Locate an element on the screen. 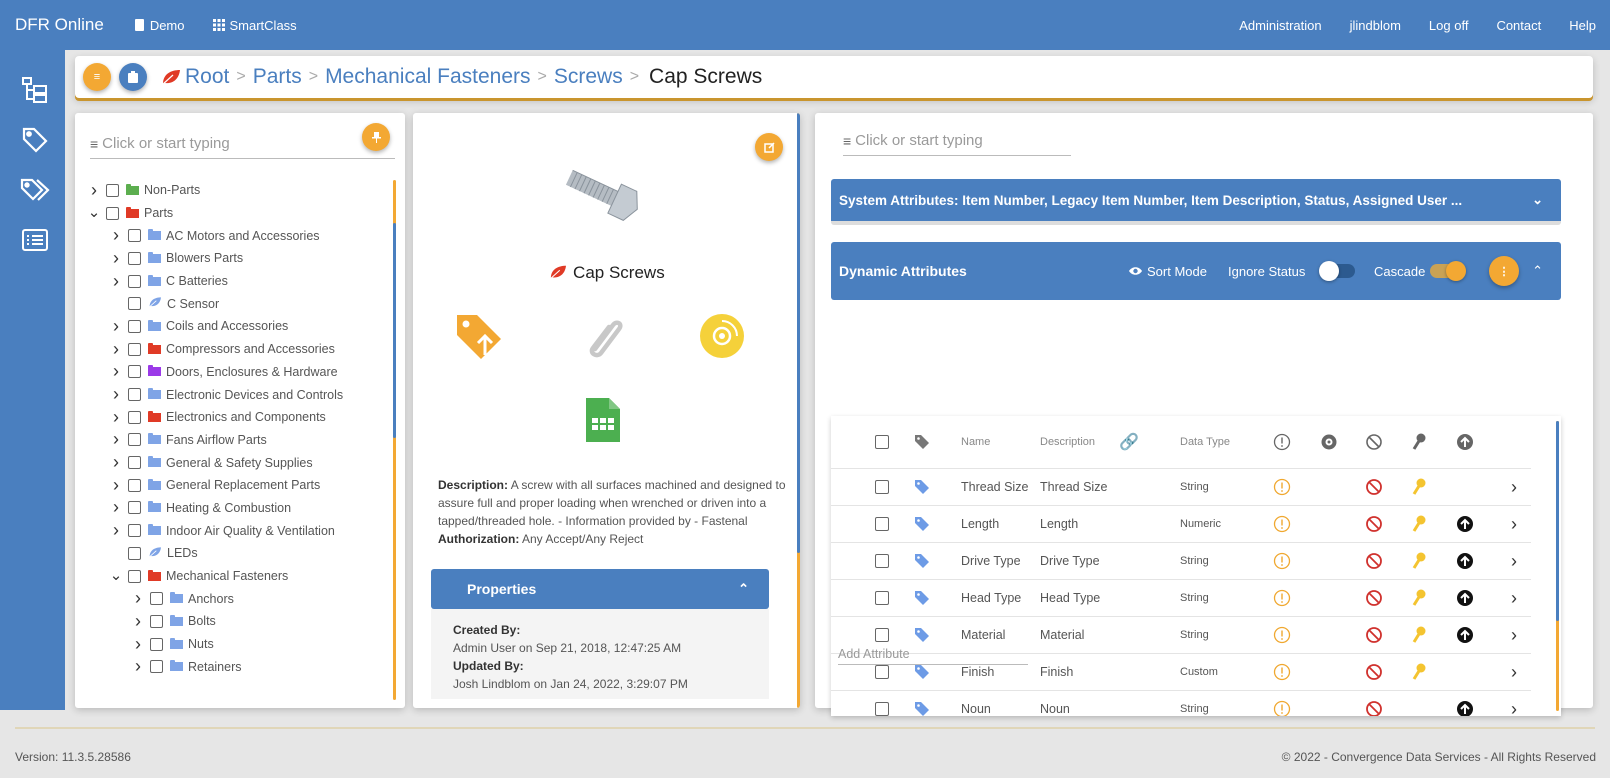 Image resolution: width=1610 pixels, height=778 pixels. tree-node: ⌄ Mechanical Fasteners is located at coordinates (232, 576).